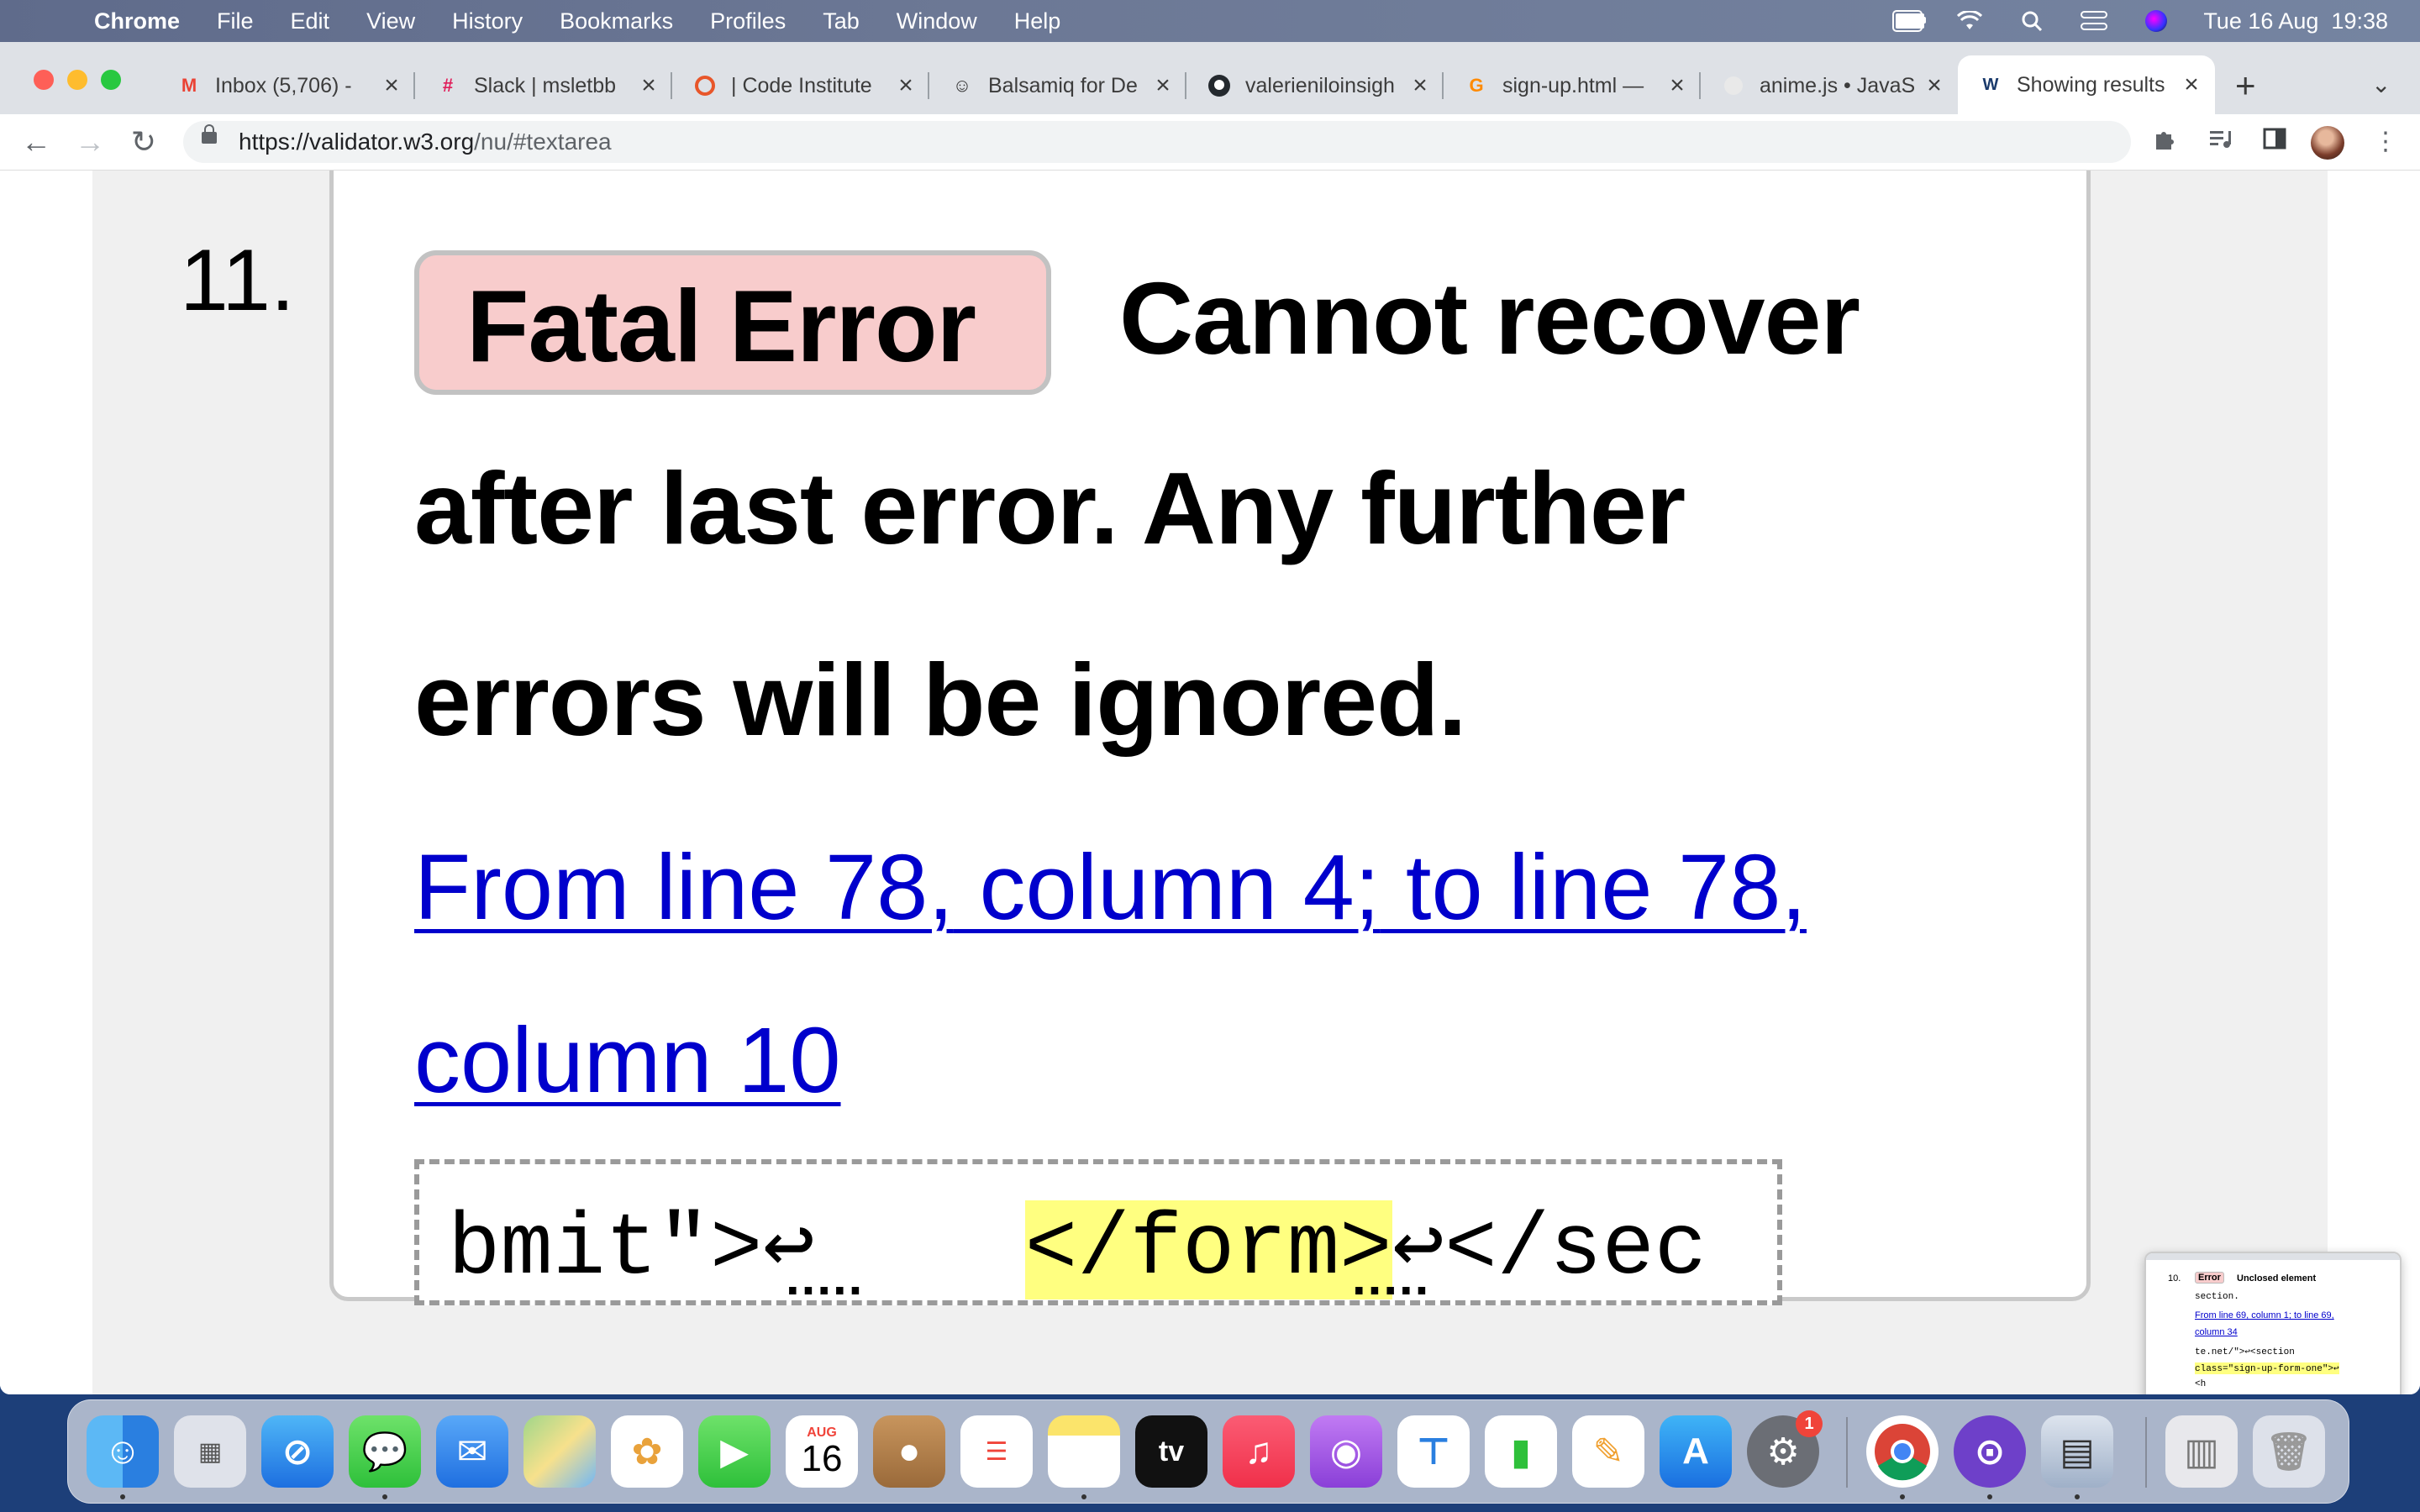  Describe the element at coordinates (1489, 318) in the screenshot. I see `message-text-line-1: Cannot recover` at that location.